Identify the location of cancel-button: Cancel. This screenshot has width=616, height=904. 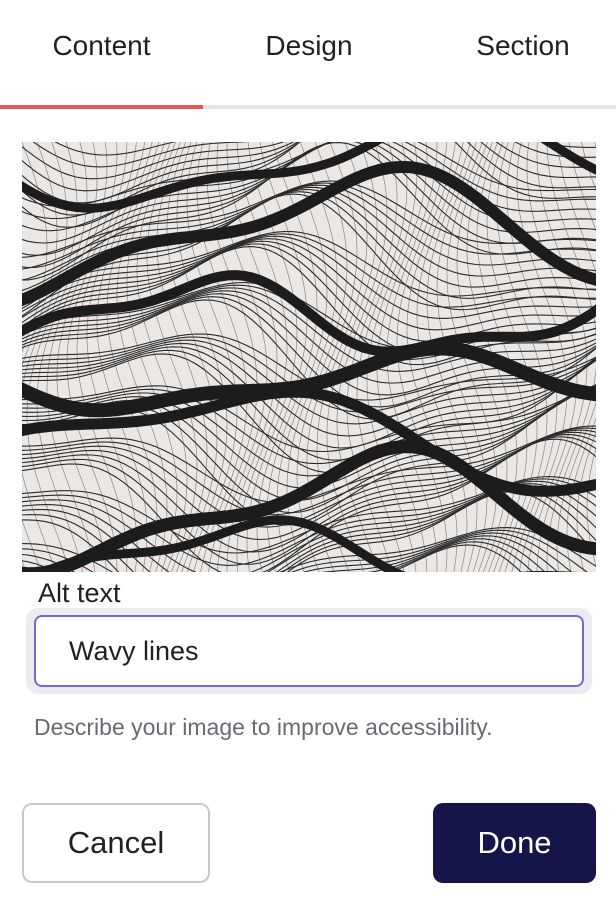
(116, 843).